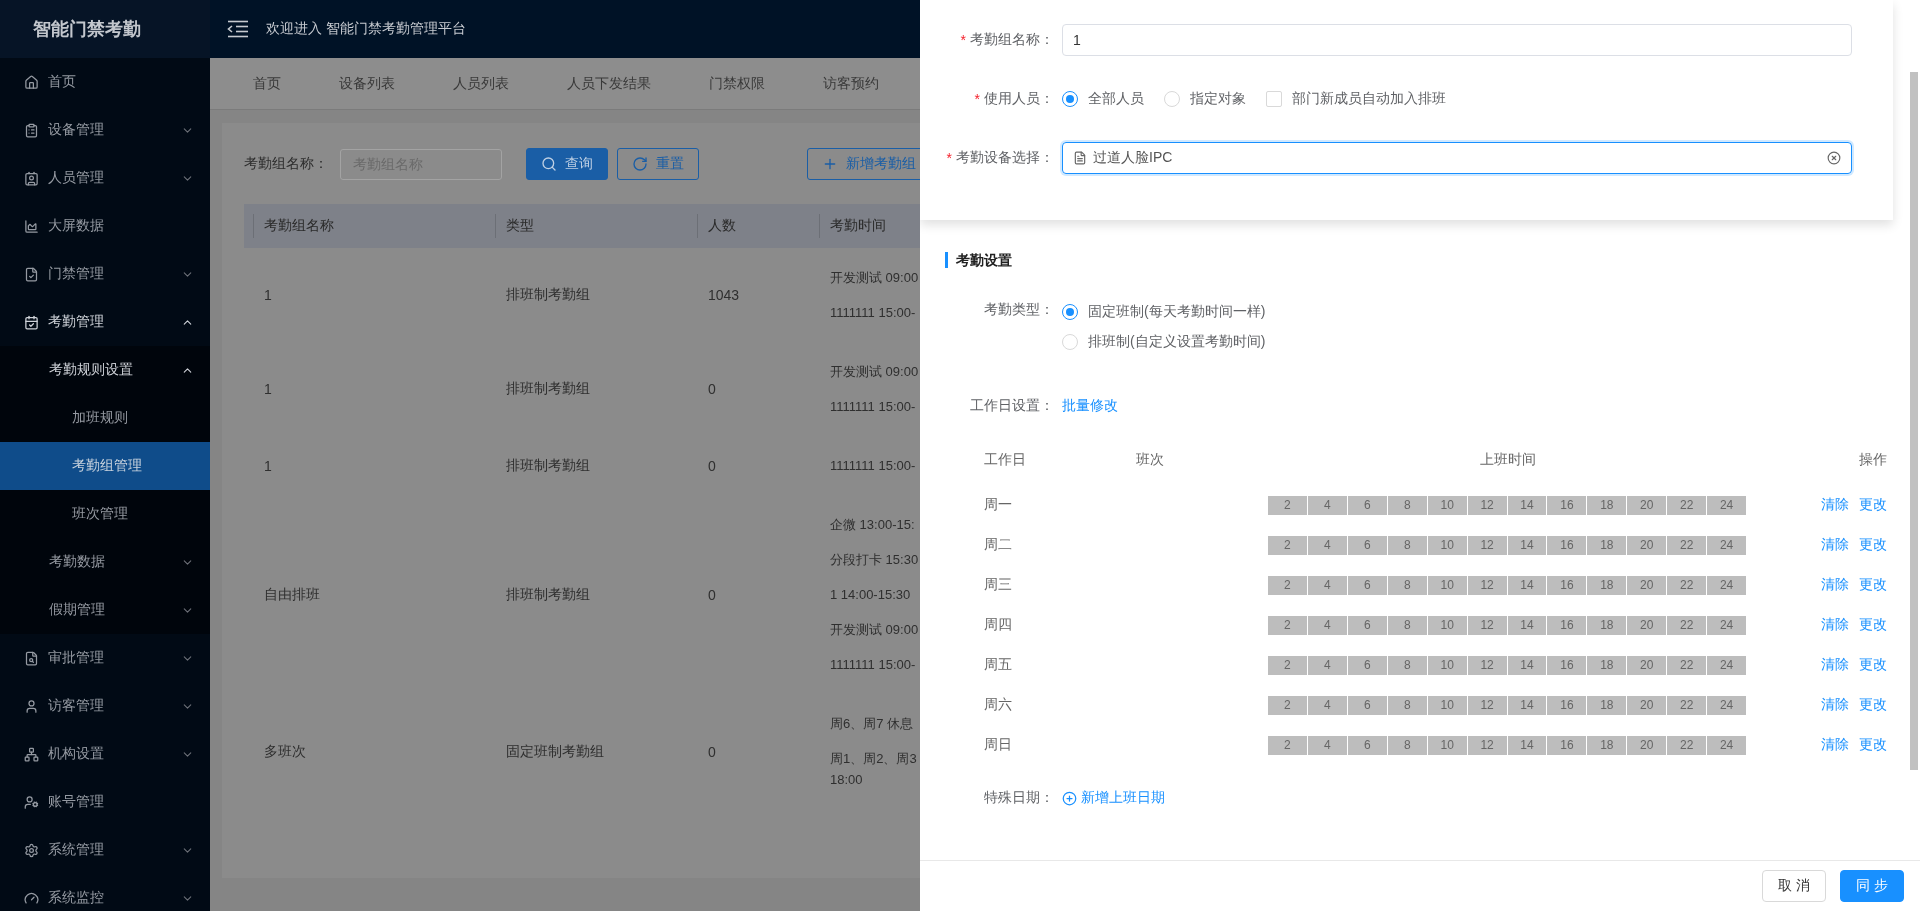 The width and height of the screenshot is (1920, 911). Describe the element at coordinates (567, 164) in the screenshot. I see `toolbar-button: 查询` at that location.